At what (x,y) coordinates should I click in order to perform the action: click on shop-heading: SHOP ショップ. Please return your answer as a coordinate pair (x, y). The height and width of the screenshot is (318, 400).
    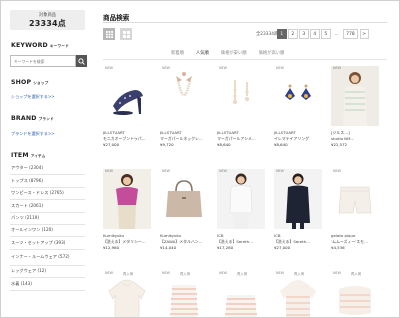
    Looking at the image, I should click on (29, 82).